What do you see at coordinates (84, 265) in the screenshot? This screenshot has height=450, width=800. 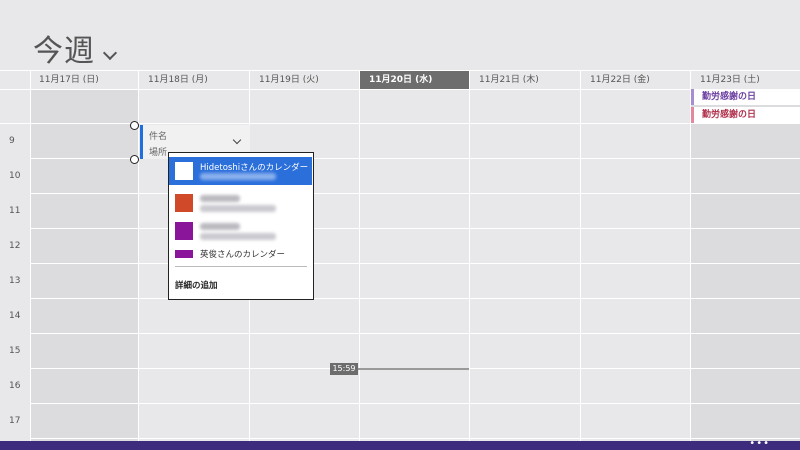 I see `weekend-column-sunday` at bounding box center [84, 265].